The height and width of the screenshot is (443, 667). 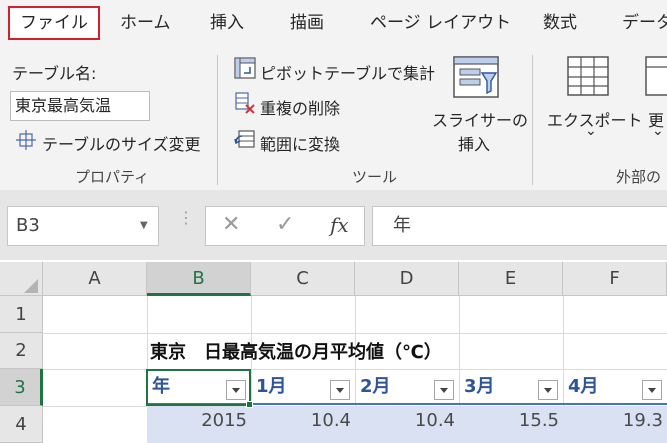 I want to click on slicer-label-2: 挿入, so click(x=474, y=143).